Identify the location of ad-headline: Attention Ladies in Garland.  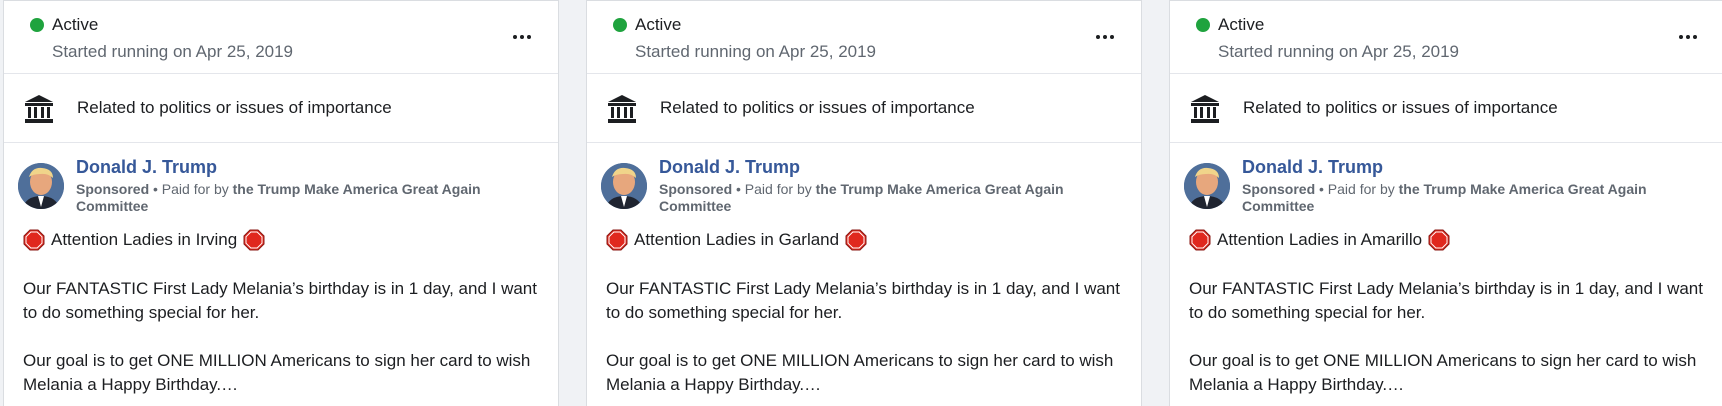
(736, 240).